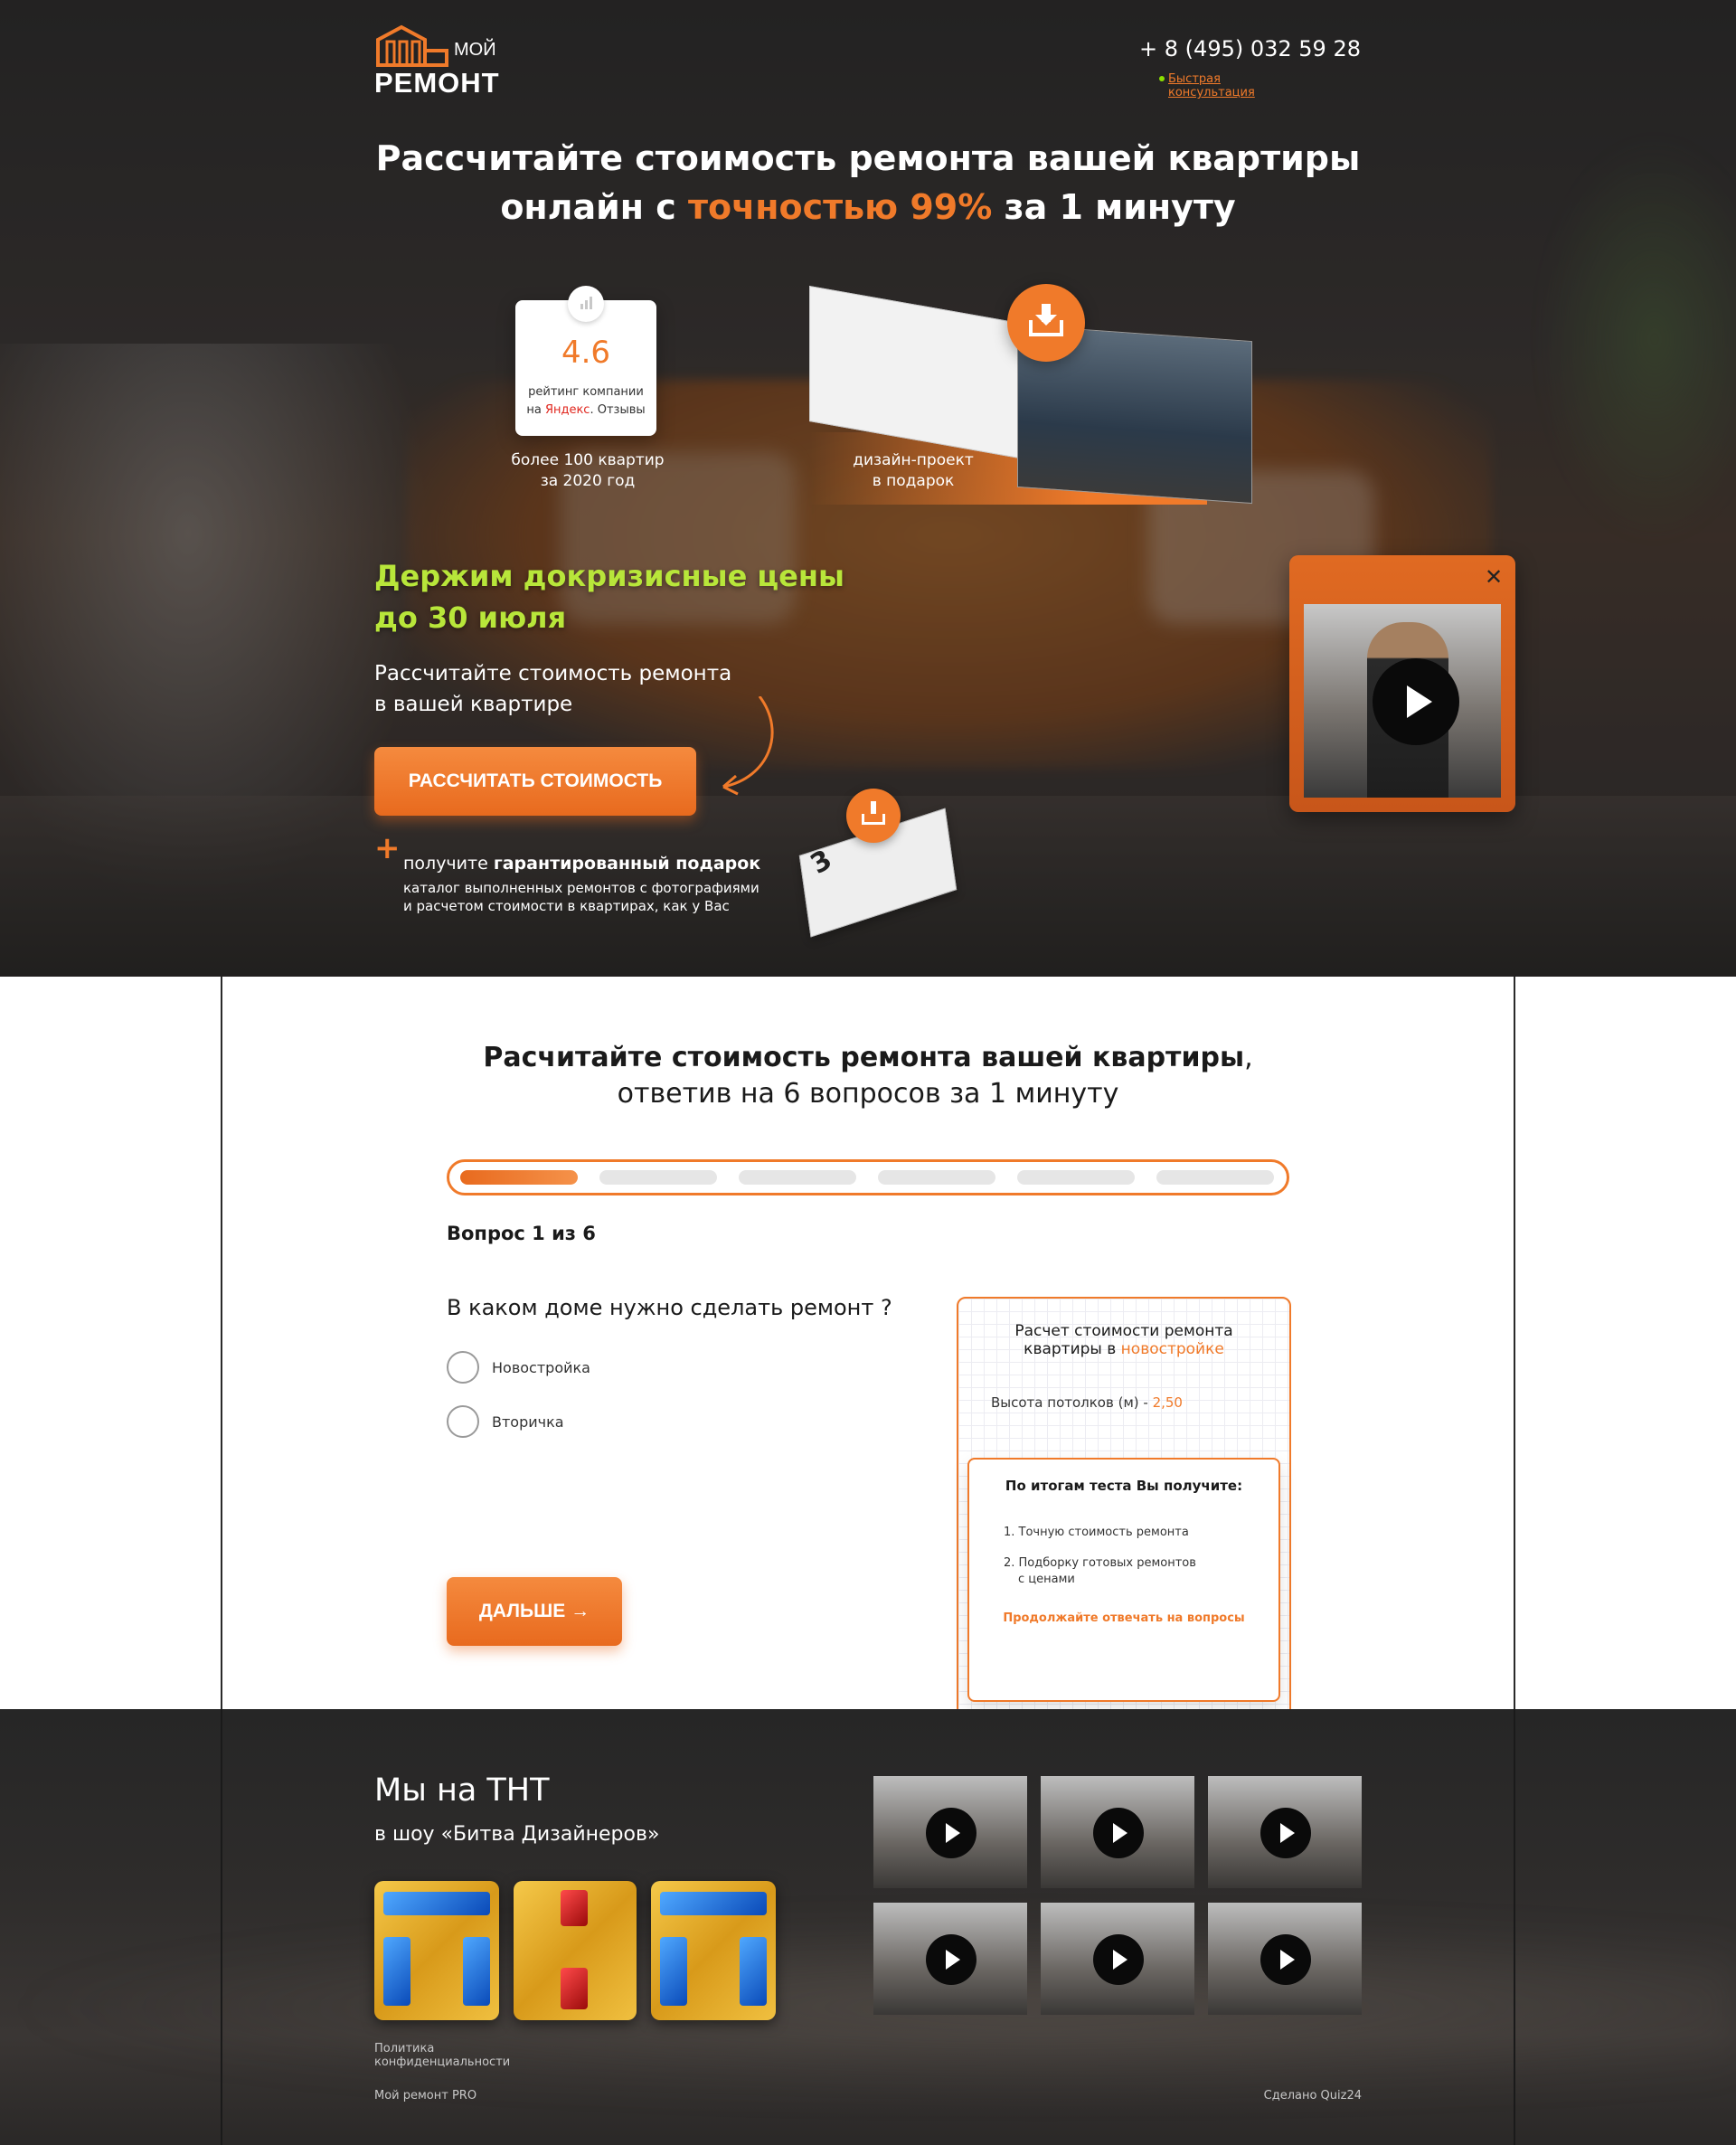 The image size is (1736, 2145). What do you see at coordinates (1172, 1349) in the screenshot?
I see `calc-title-accent: новостройке` at bounding box center [1172, 1349].